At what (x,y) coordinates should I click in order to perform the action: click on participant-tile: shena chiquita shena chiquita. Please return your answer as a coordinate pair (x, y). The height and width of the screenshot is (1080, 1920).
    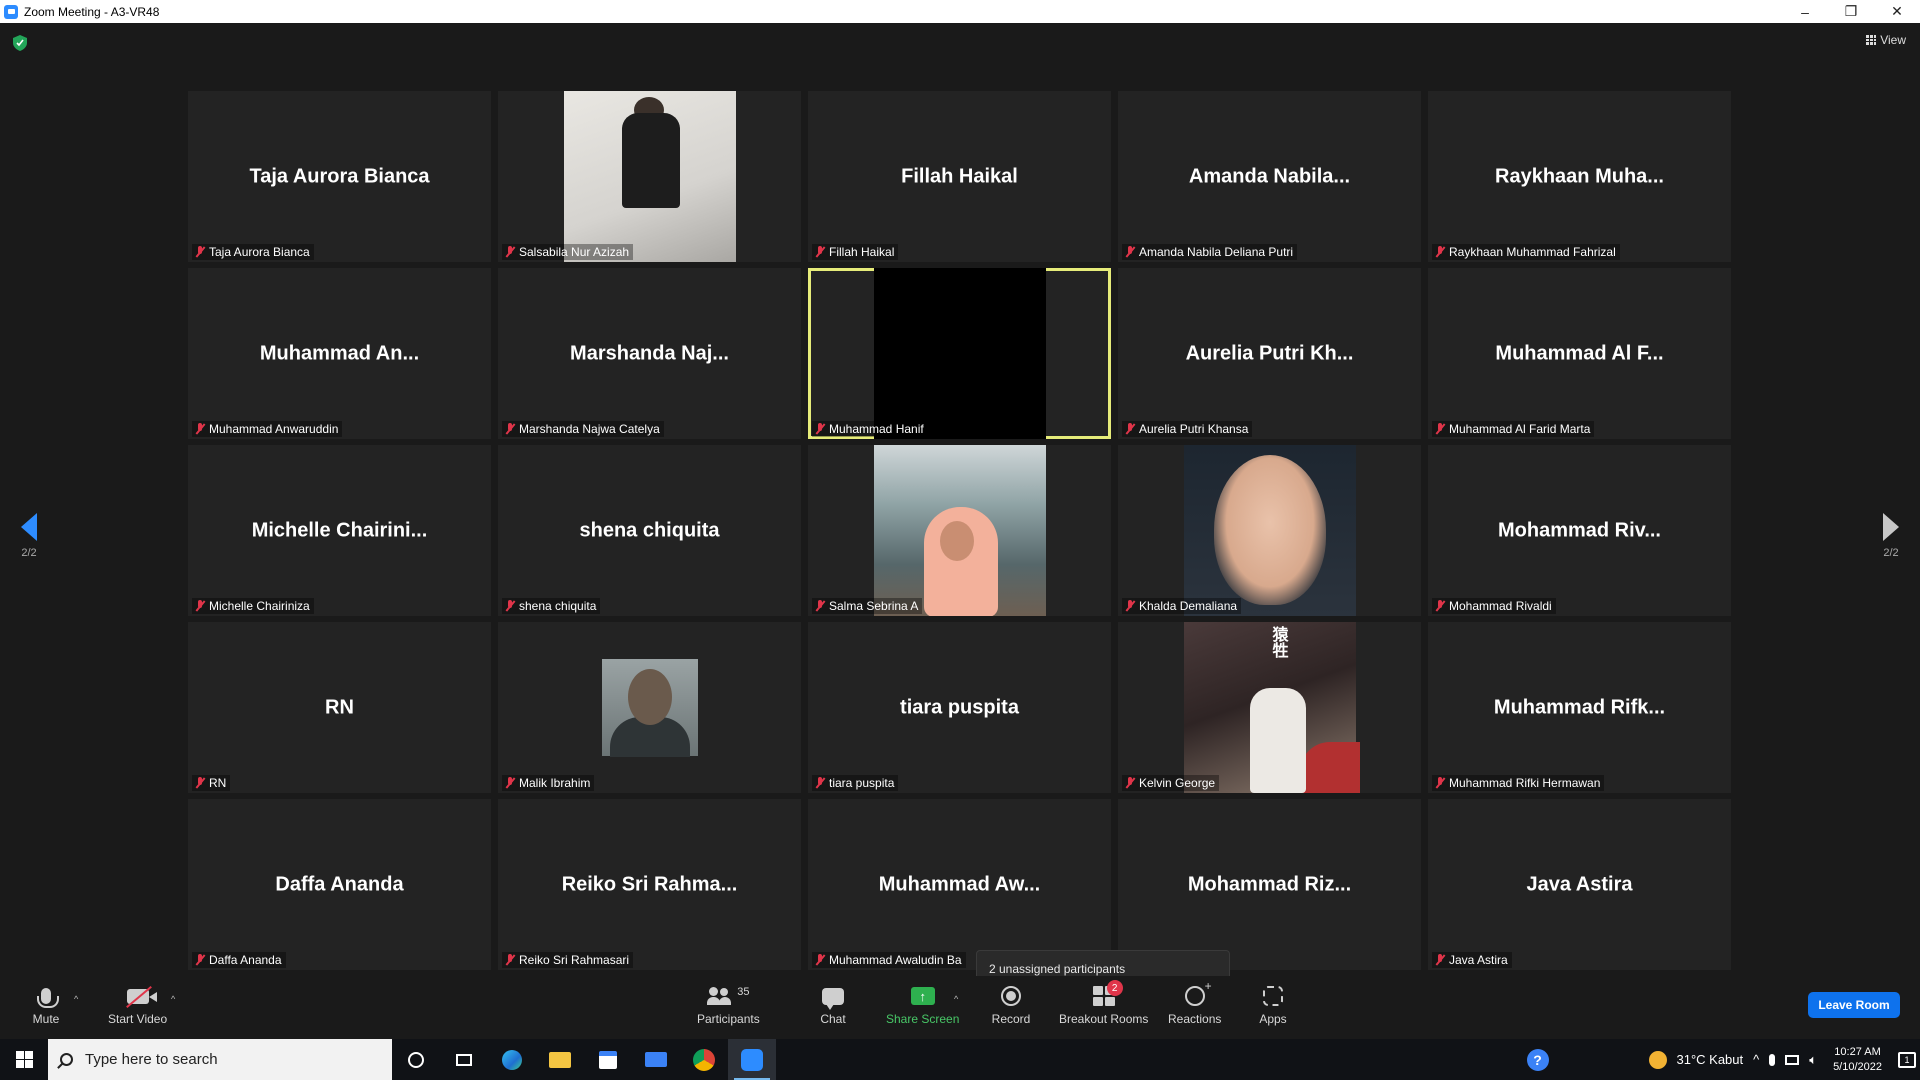
    Looking at the image, I should click on (649, 530).